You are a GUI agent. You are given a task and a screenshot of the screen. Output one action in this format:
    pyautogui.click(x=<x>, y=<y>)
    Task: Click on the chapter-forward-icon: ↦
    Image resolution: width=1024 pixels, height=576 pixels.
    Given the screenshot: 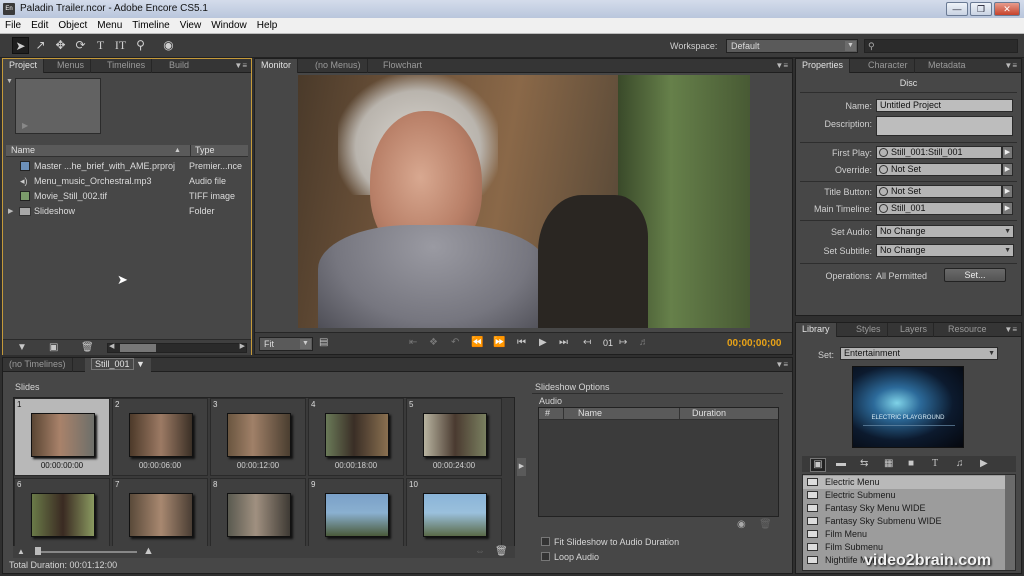 What is the action you would take?
    pyautogui.click(x=623, y=343)
    